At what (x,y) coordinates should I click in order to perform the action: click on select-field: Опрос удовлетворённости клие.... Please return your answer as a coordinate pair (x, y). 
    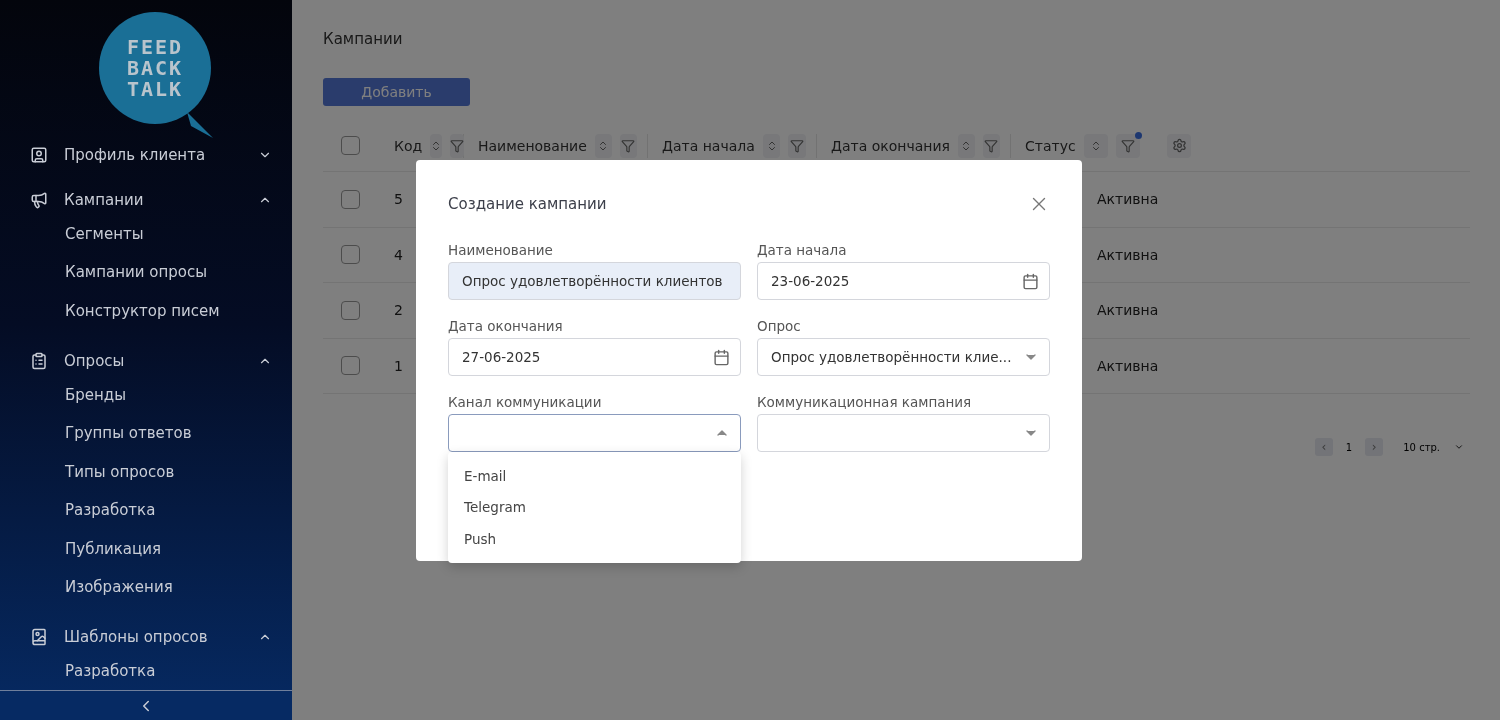
    Looking at the image, I should click on (903, 357).